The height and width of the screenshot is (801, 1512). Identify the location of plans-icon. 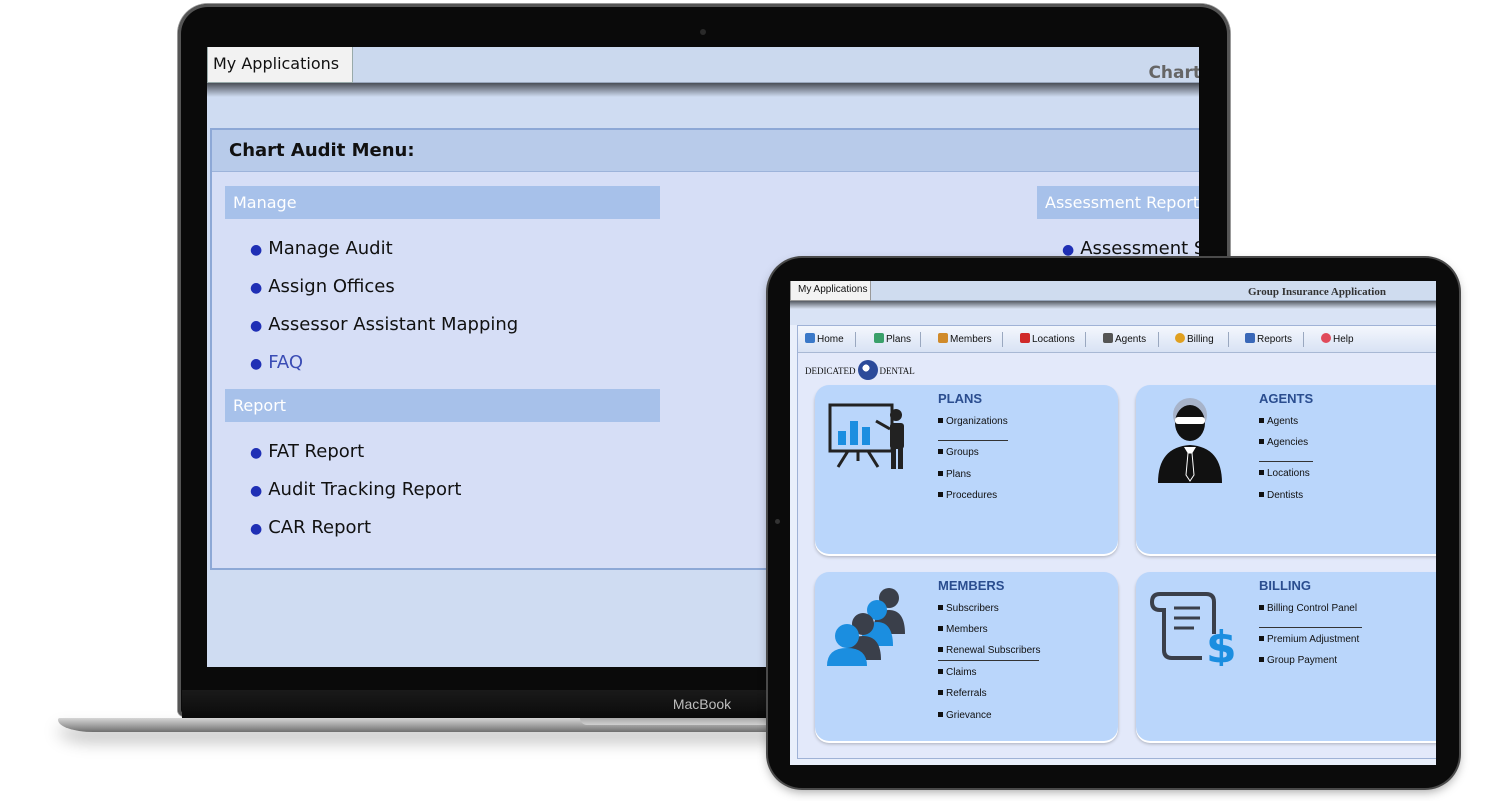
(879, 338).